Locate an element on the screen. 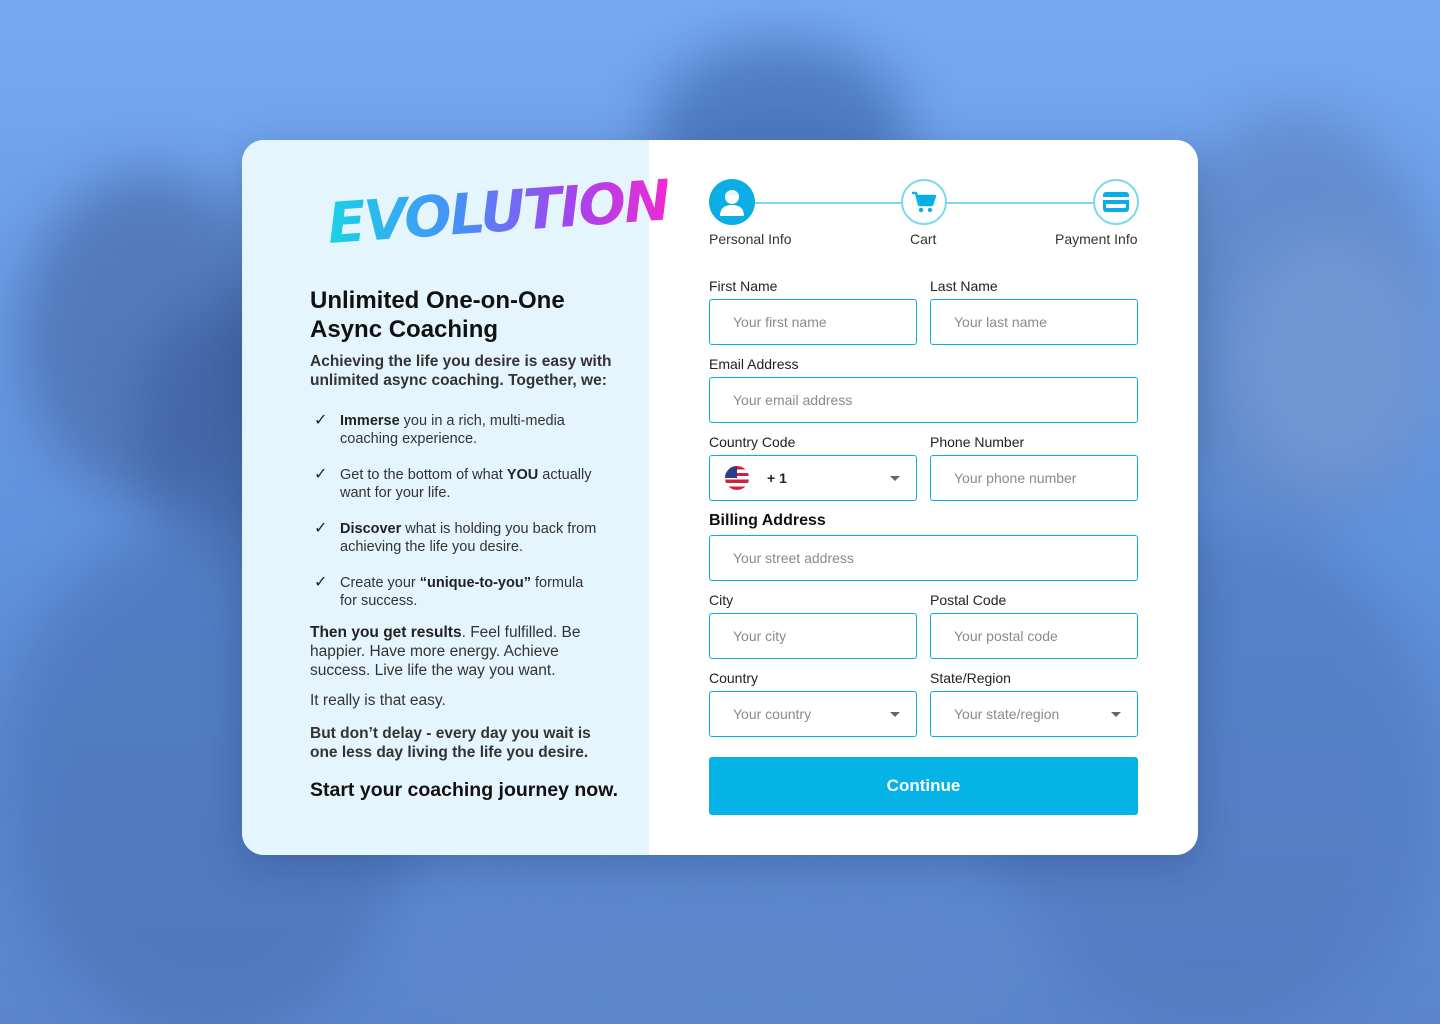 The width and height of the screenshot is (1440, 1024). easy-text: It really is that easy. is located at coordinates (378, 700).